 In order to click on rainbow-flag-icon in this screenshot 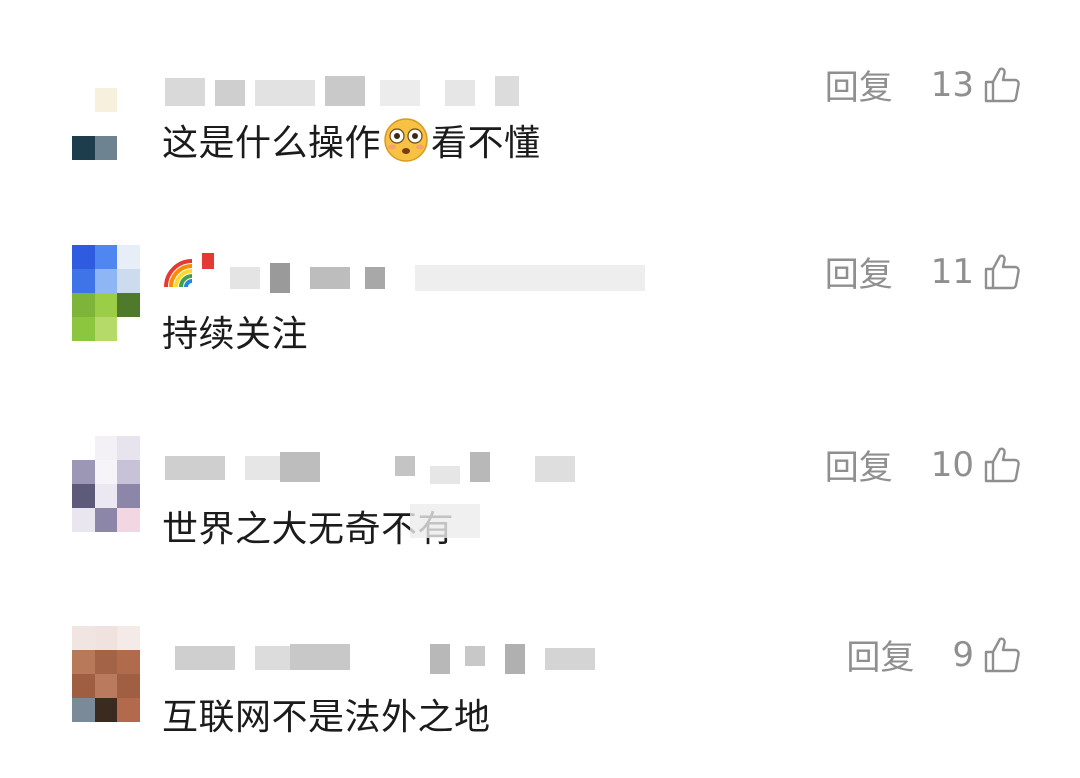, I will do `click(189, 270)`.